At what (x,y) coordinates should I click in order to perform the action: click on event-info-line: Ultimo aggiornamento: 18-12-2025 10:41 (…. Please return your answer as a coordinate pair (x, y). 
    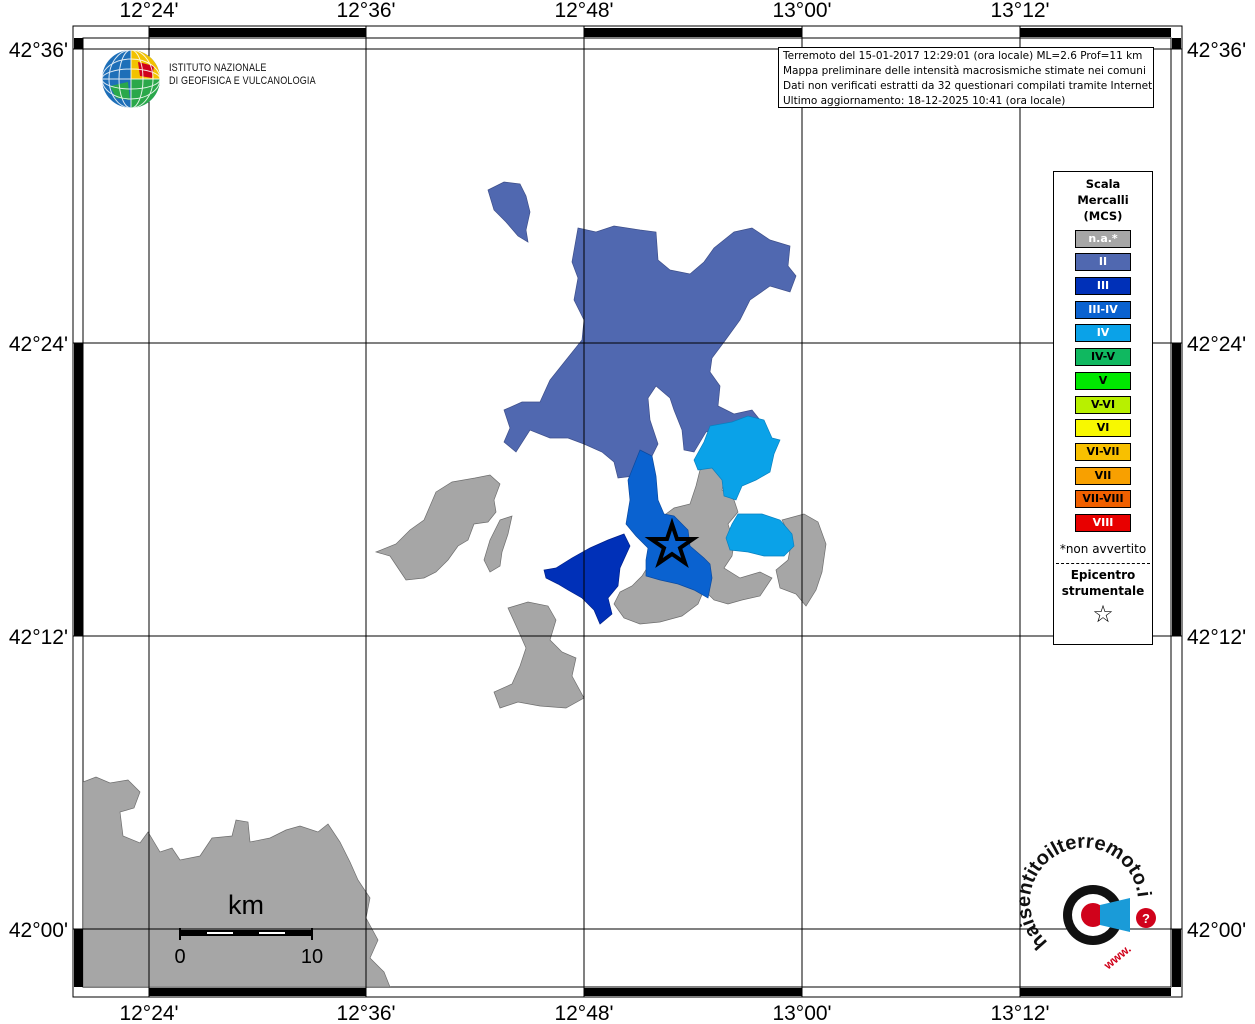
    Looking at the image, I should click on (924, 101).